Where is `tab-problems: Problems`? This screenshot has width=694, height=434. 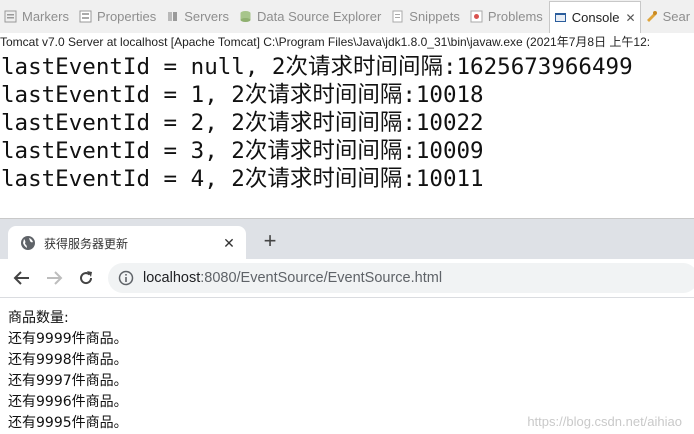
tab-problems: Problems is located at coordinates (507, 16).